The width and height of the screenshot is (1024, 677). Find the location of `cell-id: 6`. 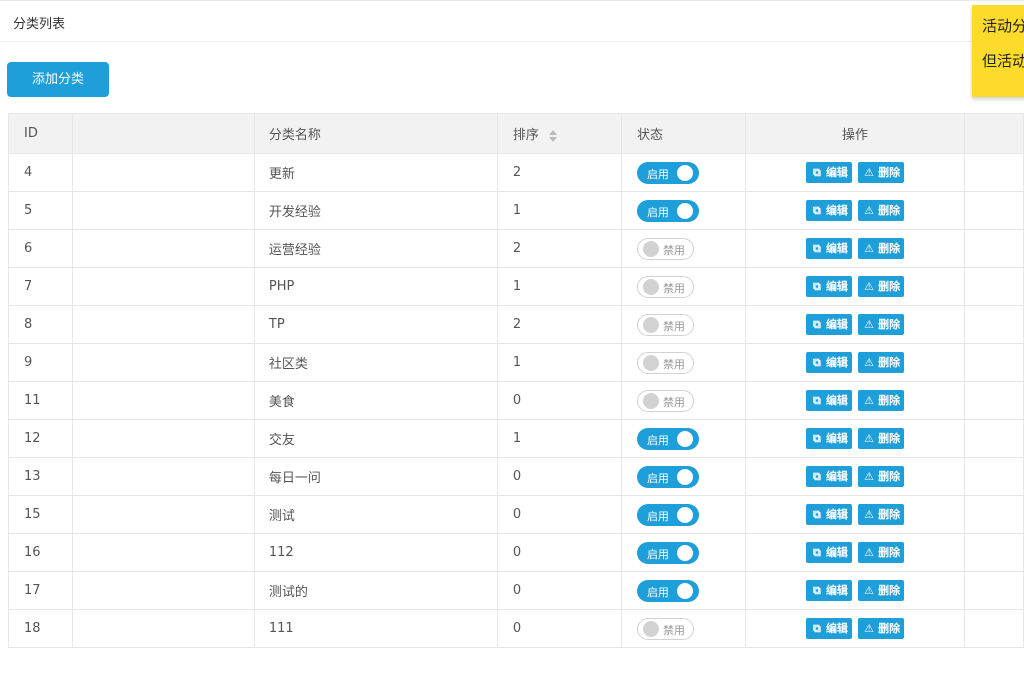

cell-id: 6 is located at coordinates (40, 248).